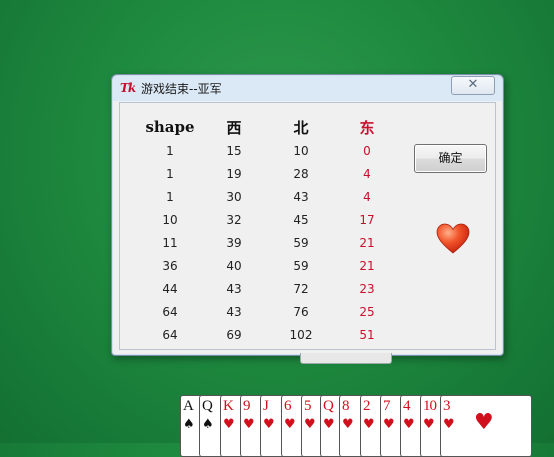 The width and height of the screenshot is (554, 457). Describe the element at coordinates (307, 406) in the screenshot. I see `card-rank: 5` at that location.